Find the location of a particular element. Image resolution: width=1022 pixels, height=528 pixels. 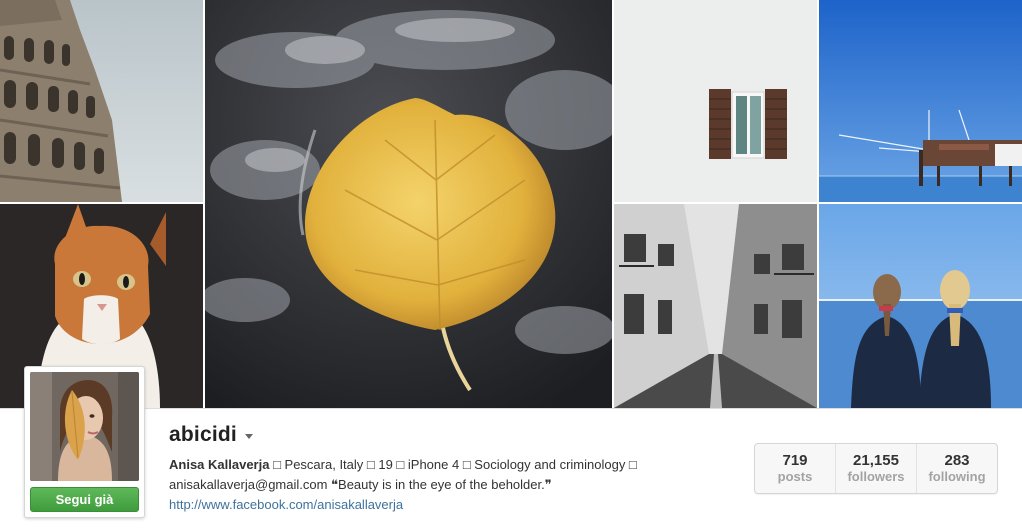

follow-button: Segui già is located at coordinates (84, 499).